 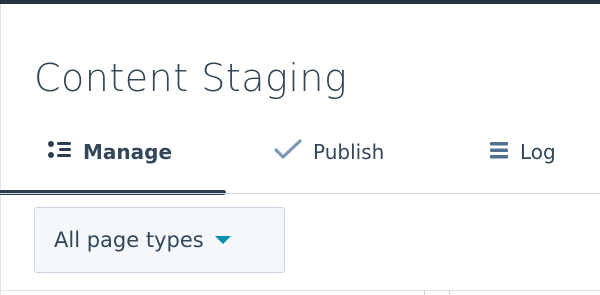 What do you see at coordinates (191, 78) in the screenshot?
I see `page-title: Content Staging` at bounding box center [191, 78].